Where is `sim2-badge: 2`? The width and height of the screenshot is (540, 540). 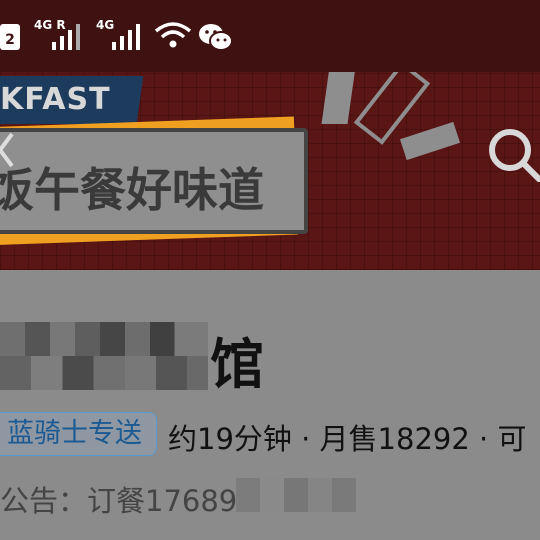 sim2-badge: 2 is located at coordinates (10, 40).